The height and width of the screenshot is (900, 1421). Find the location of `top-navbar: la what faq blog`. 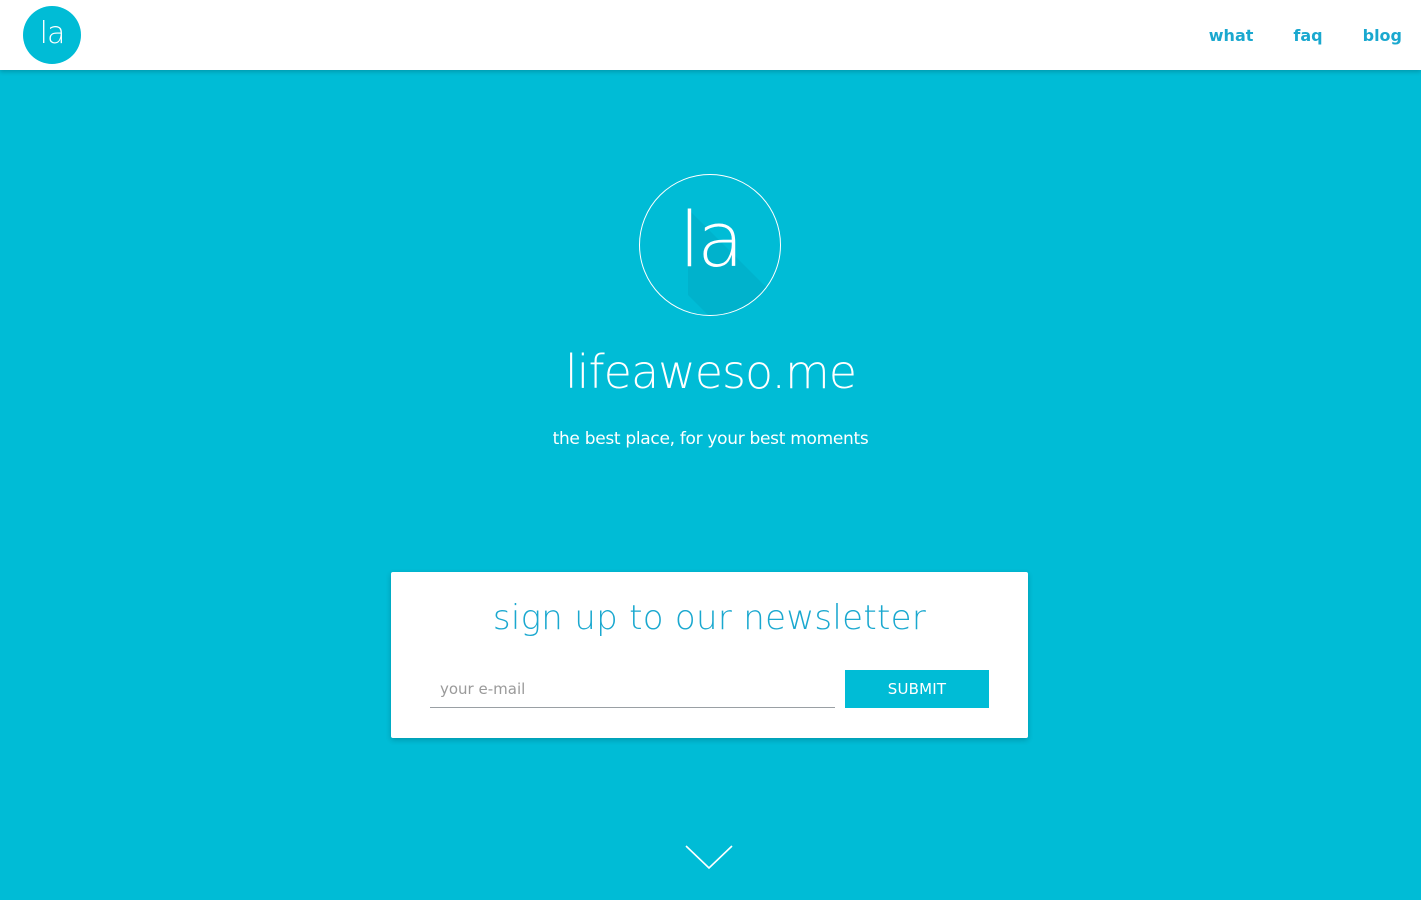

top-navbar: la what faq blog is located at coordinates (710, 35).